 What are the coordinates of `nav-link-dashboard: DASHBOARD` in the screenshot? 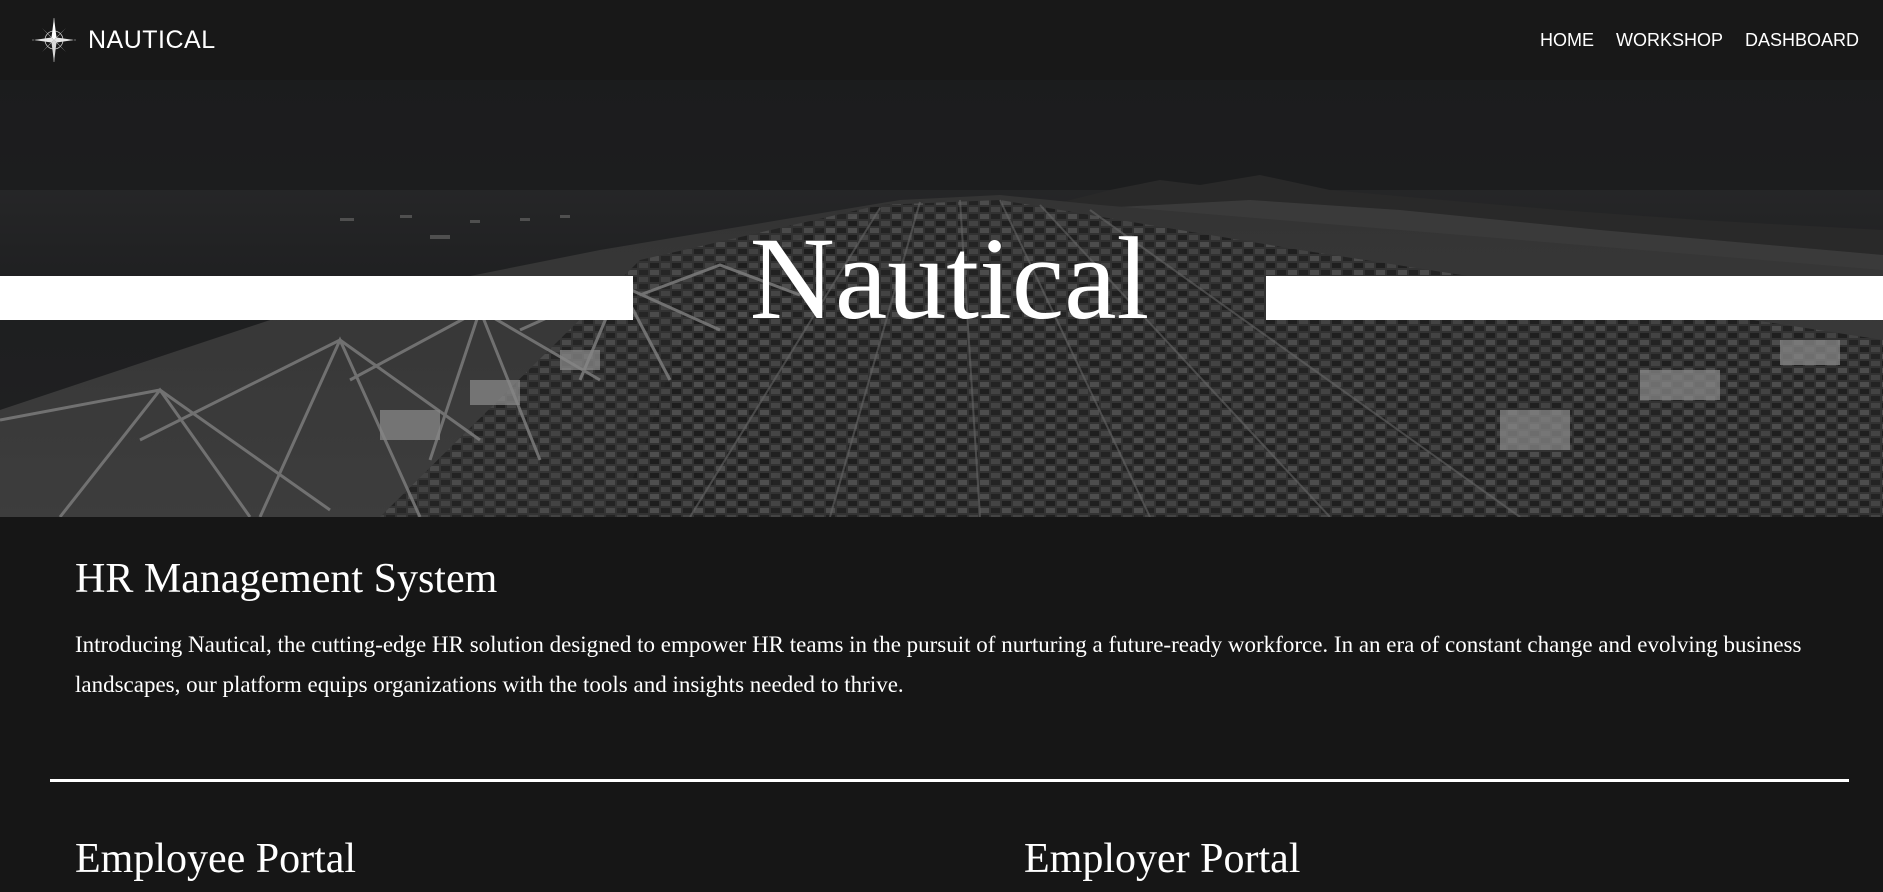 It's located at (1802, 40).